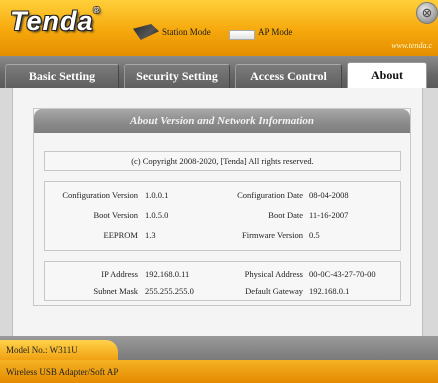  I want to click on boot-date-value: 11-16-2007, so click(329, 215).